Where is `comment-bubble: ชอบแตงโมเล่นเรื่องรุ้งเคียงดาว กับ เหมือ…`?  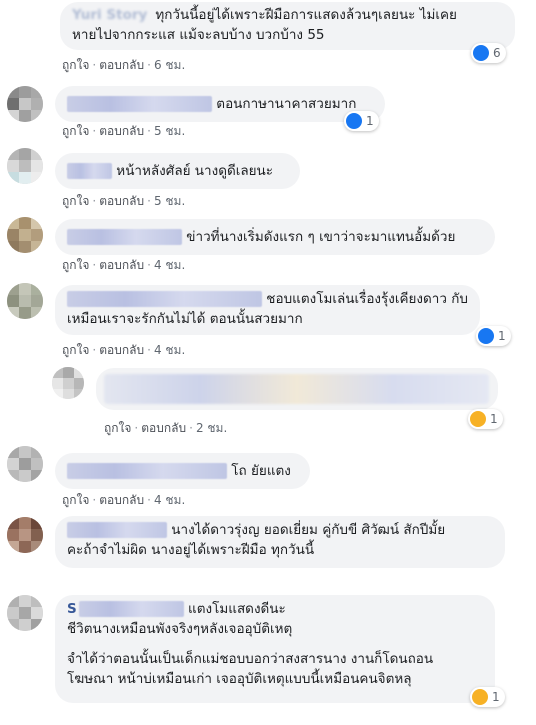
comment-bubble: ชอบแตงโมเล่นเรื่องรุ้งเคียงดาว กับ เหมือ… is located at coordinates (267, 310).